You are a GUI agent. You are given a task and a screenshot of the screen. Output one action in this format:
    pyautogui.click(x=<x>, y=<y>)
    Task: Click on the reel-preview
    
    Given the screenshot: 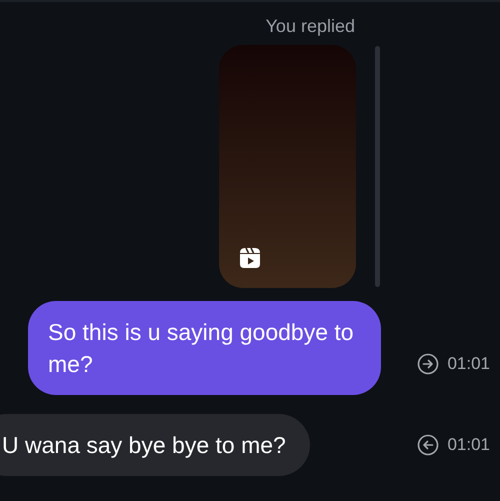 What is the action you would take?
    pyautogui.click(x=287, y=166)
    